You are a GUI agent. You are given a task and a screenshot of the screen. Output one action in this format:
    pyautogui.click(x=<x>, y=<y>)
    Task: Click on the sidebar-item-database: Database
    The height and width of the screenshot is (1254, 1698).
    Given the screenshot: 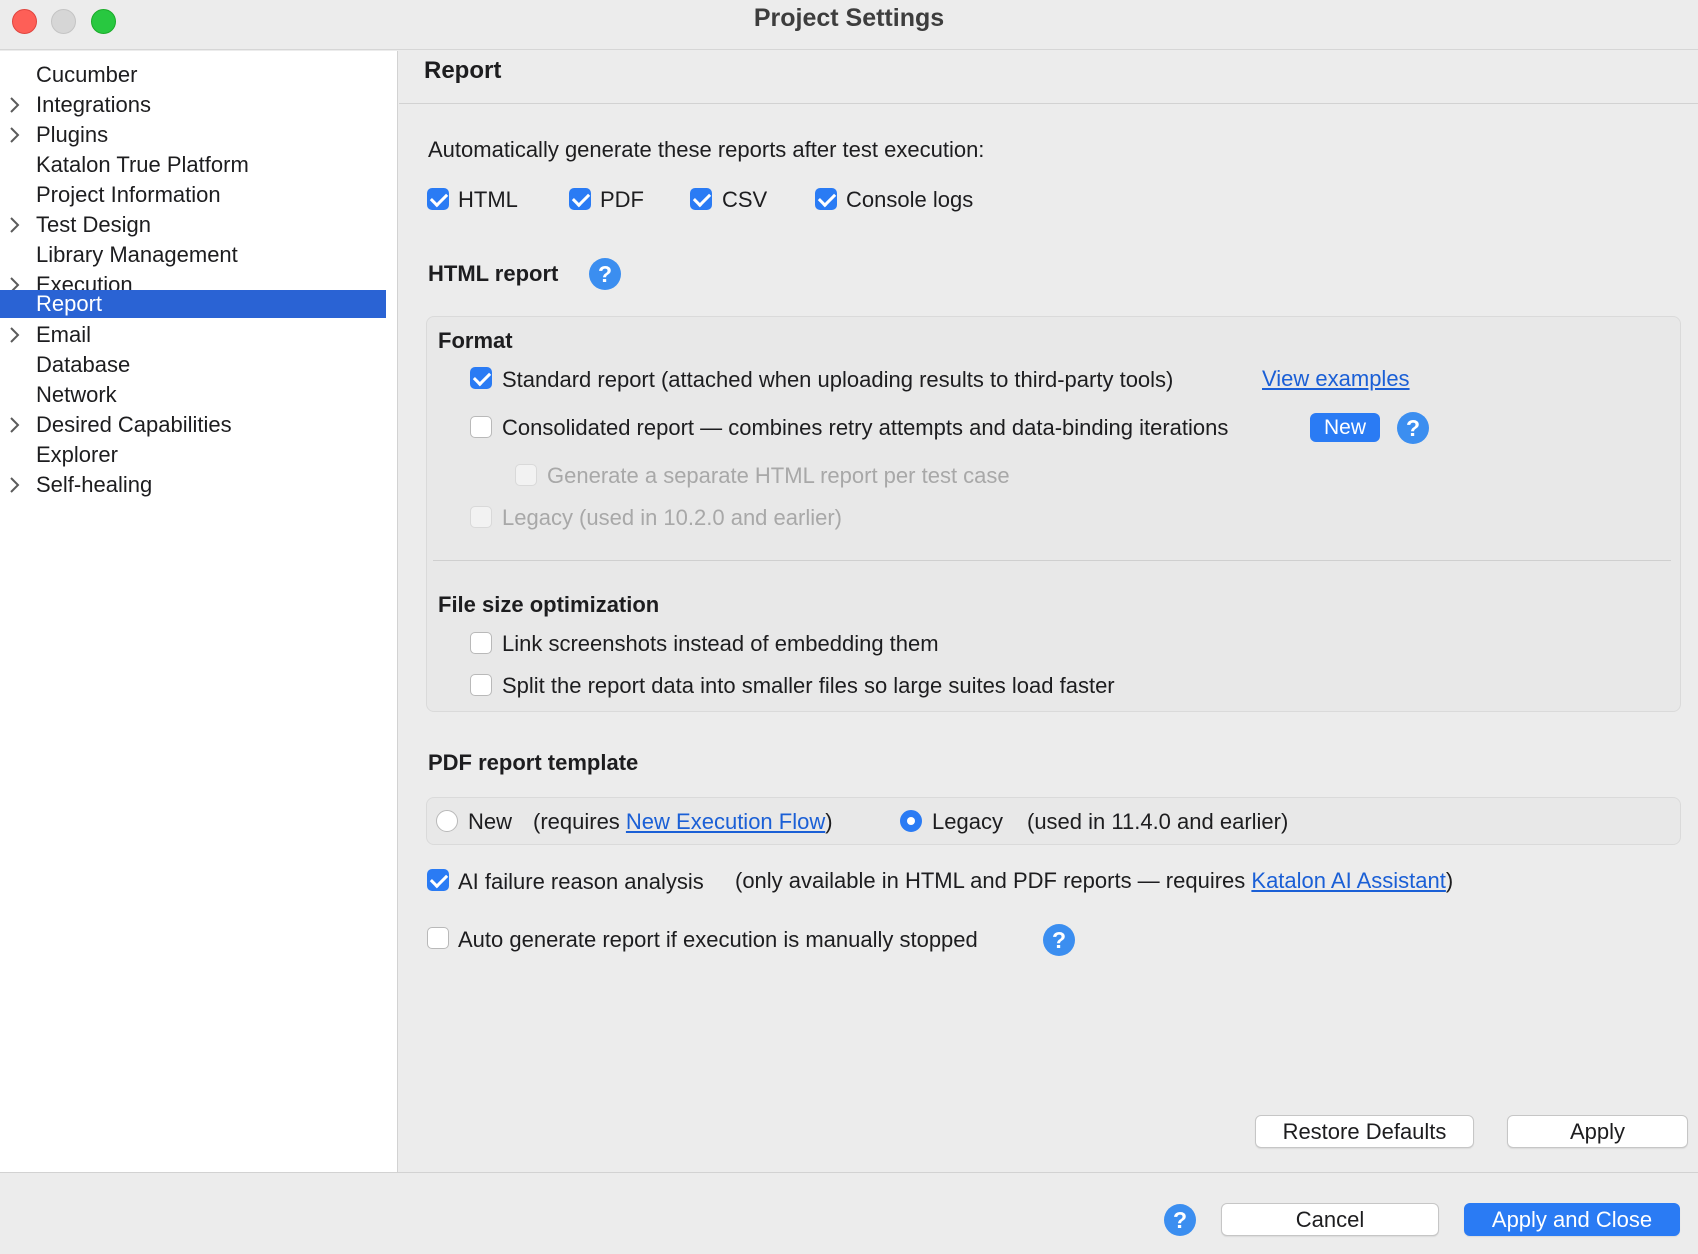 What is the action you would take?
    pyautogui.click(x=193, y=365)
    